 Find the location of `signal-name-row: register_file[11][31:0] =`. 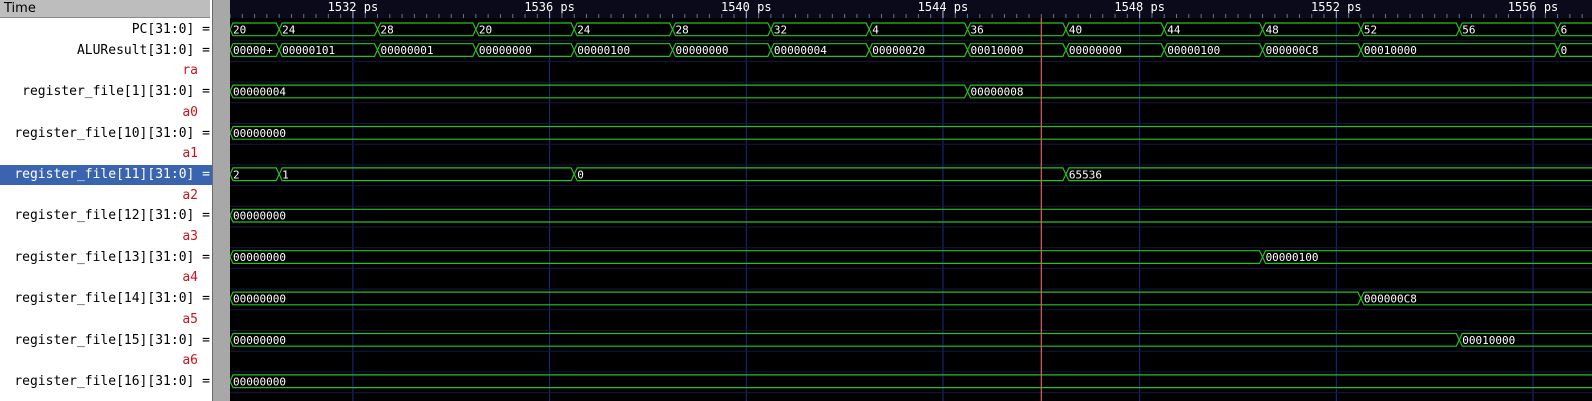

signal-name-row: register_file[11][31:0] = is located at coordinates (106, 174).